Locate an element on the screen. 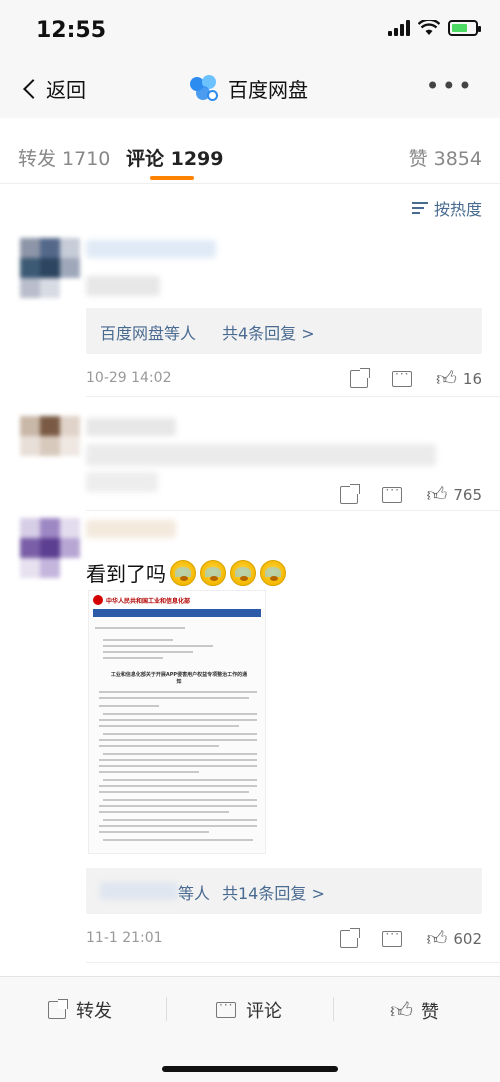 This screenshot has width=500, height=1082. more-dots-icon: ••• is located at coordinates (450, 86).